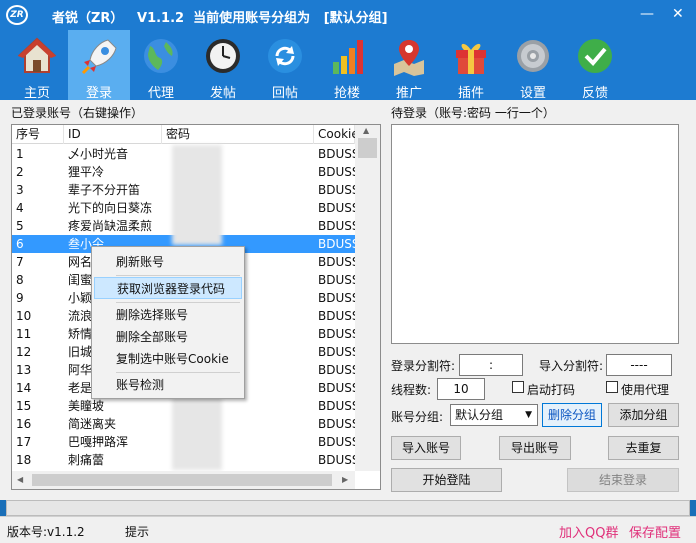 The height and width of the screenshot is (543, 696). Describe the element at coordinates (104, 190) in the screenshot. I see `cell-id: 辈子不分开笛` at that location.